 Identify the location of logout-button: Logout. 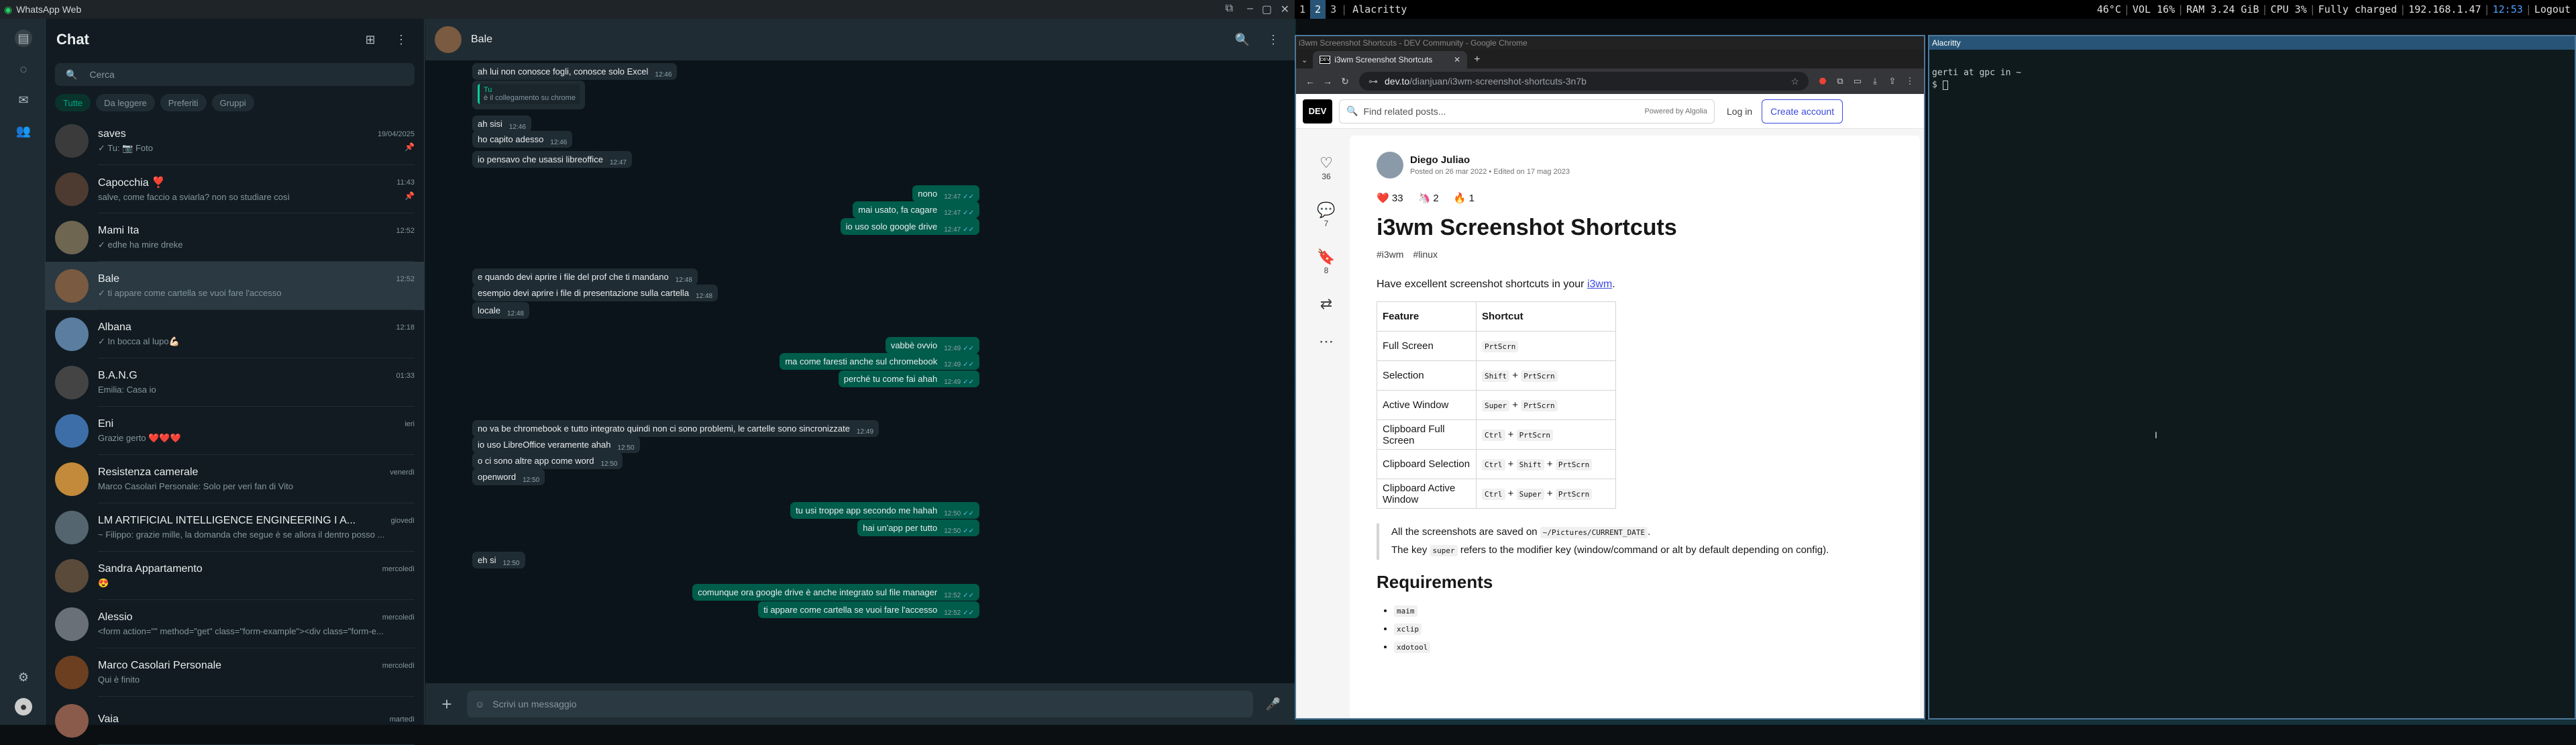
(2552, 9).